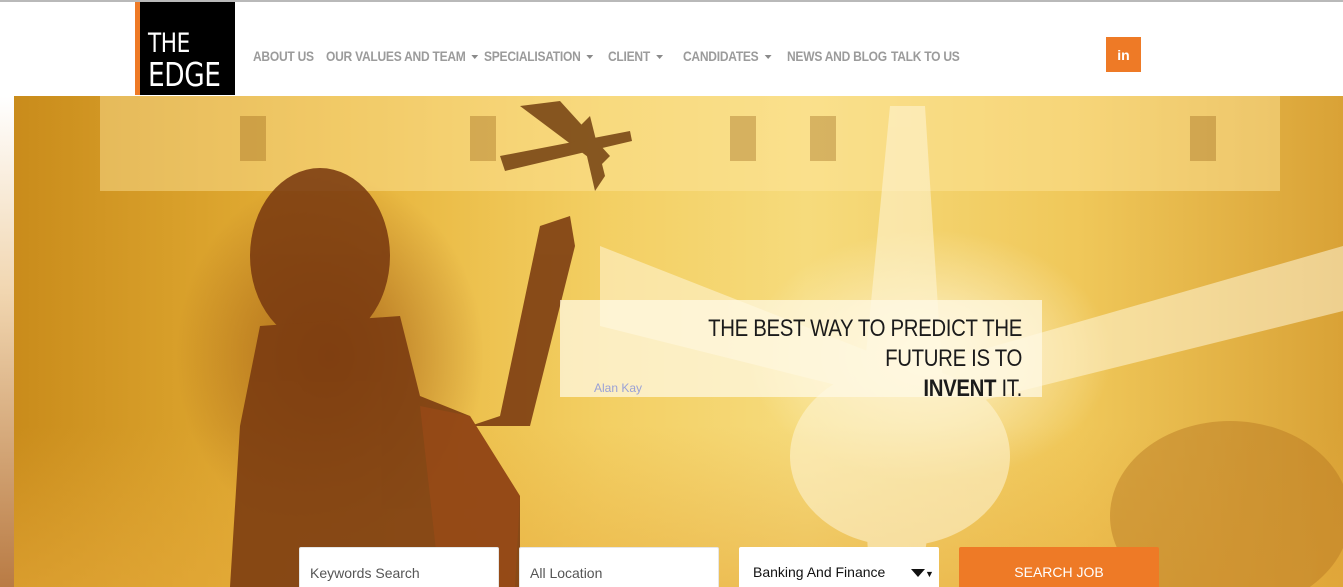 The image size is (1343, 587). What do you see at coordinates (721, 56) in the screenshot?
I see `nav-item-label: CANDIDATES` at bounding box center [721, 56].